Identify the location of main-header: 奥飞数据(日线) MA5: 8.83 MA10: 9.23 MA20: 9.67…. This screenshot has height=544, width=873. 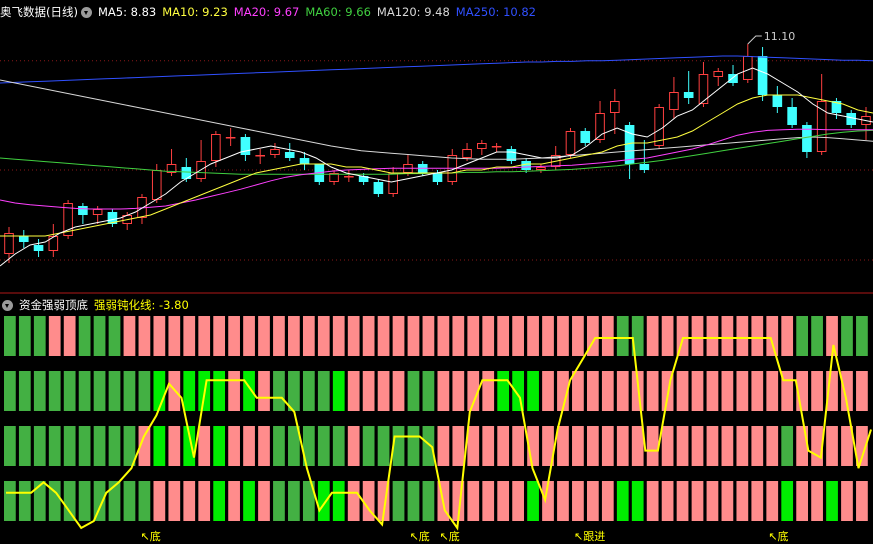
(271, 12).